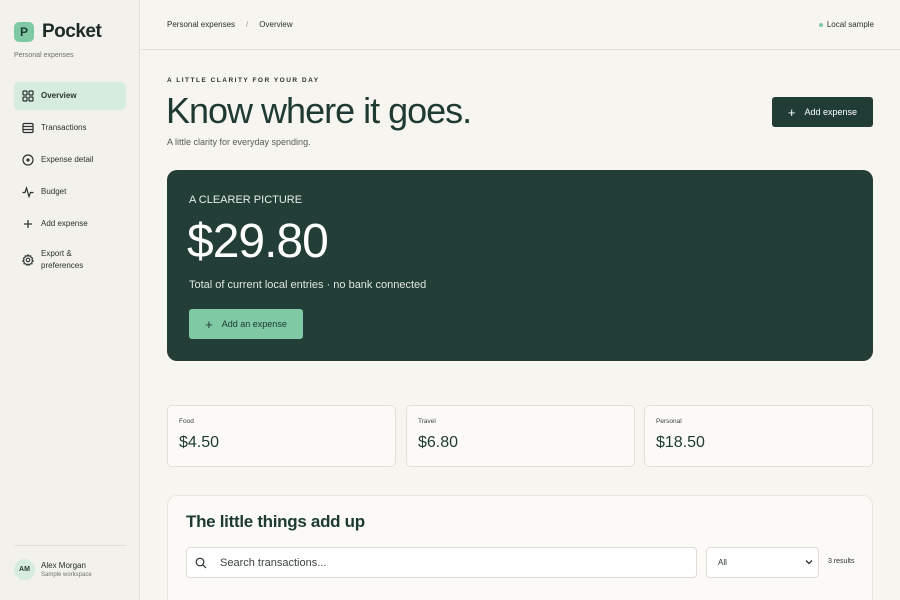 The image size is (900, 600). Describe the element at coordinates (201, 24) in the screenshot. I see `breadcrumb-item-personal-expenses: Personal expenses` at that location.